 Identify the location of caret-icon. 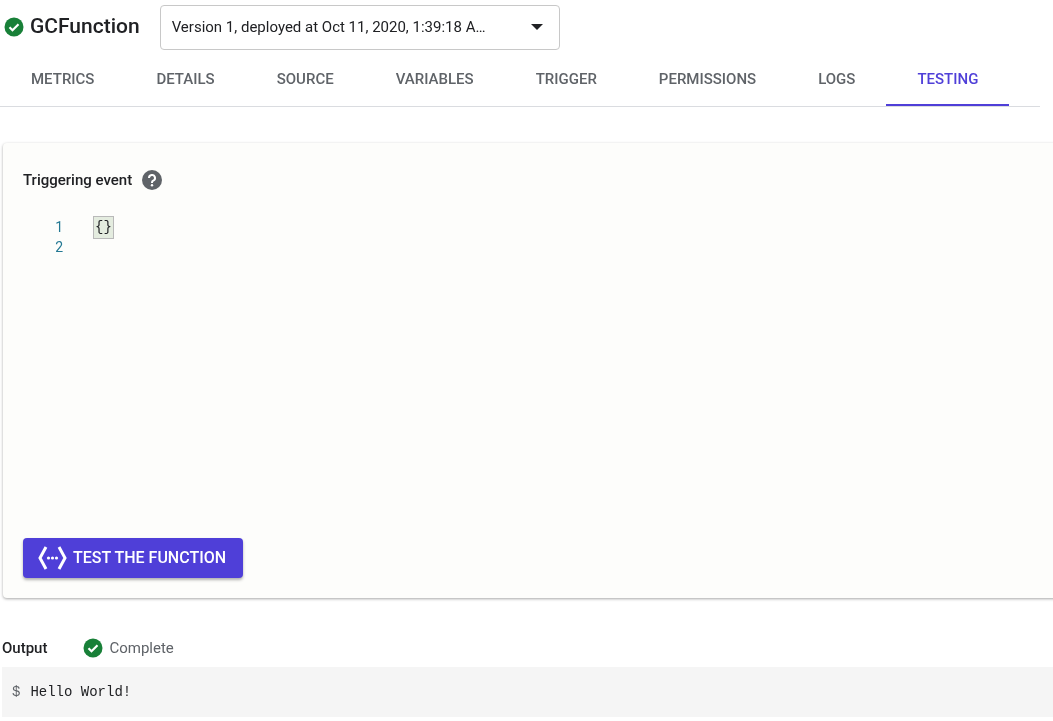
(536, 27).